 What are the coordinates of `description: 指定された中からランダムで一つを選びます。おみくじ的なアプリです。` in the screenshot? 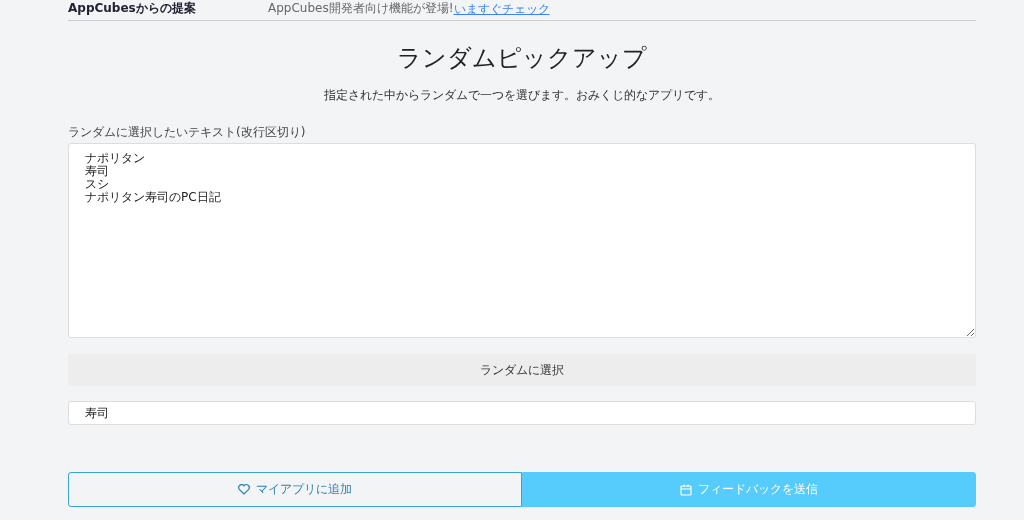 It's located at (522, 95).